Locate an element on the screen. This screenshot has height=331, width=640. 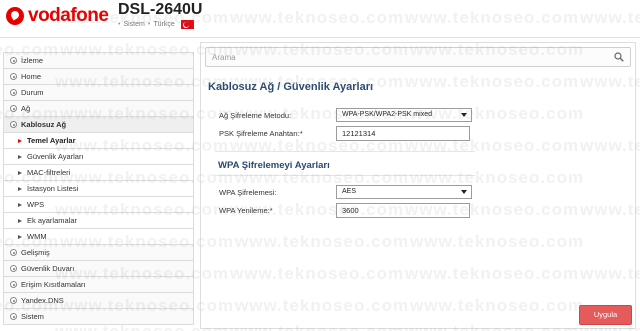
wpa-renew-label: WPA Yenileme:* is located at coordinates (246, 210).